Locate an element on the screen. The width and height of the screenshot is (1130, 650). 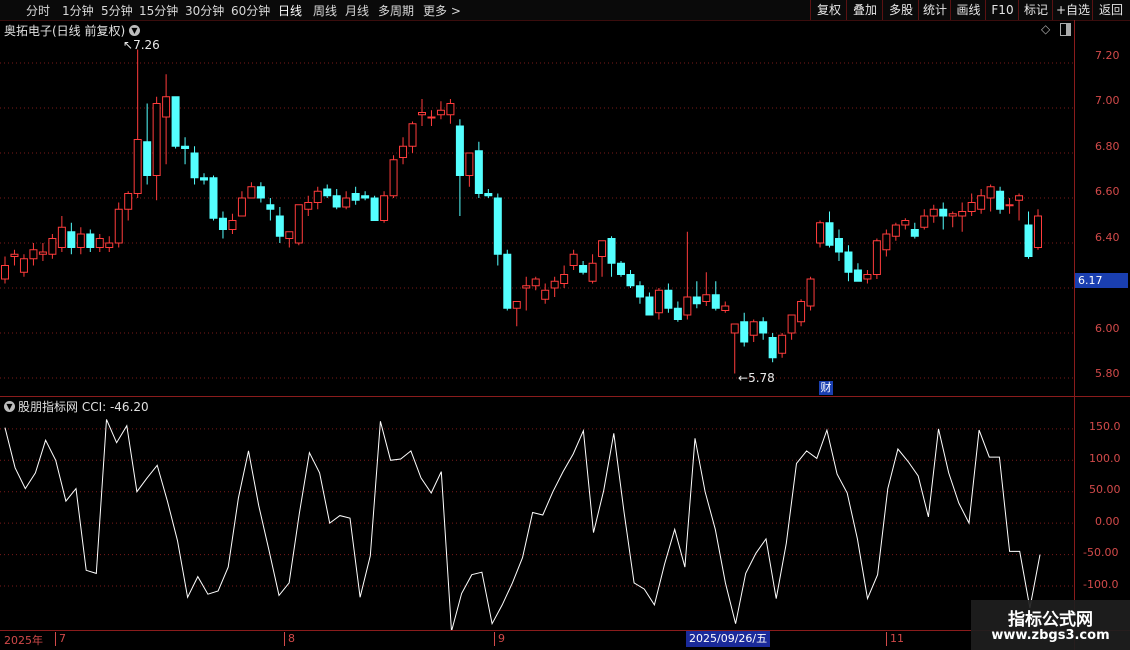
date-month-7: 7 is located at coordinates (62, 638).